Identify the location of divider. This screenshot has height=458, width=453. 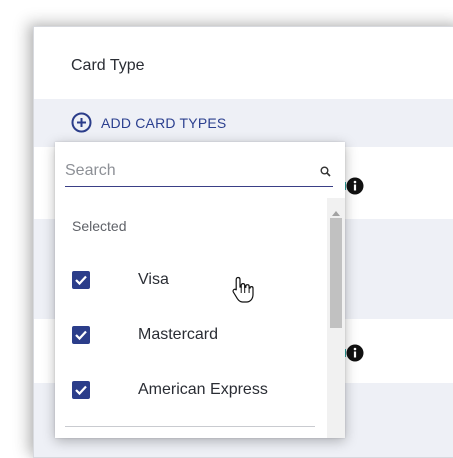
(190, 426).